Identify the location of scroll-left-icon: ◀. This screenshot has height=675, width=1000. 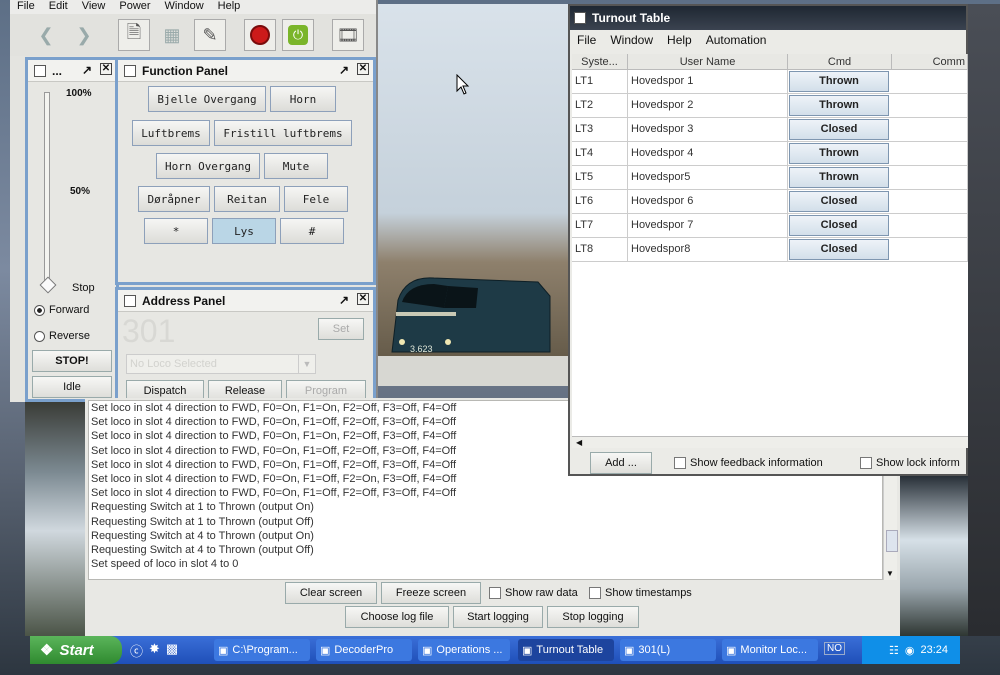
(579, 442).